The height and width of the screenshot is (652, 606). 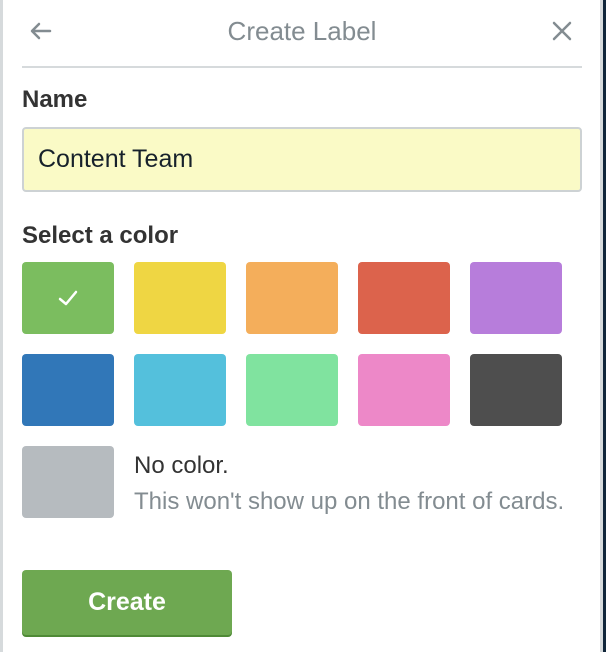 I want to click on close-icon, so click(x=562, y=31).